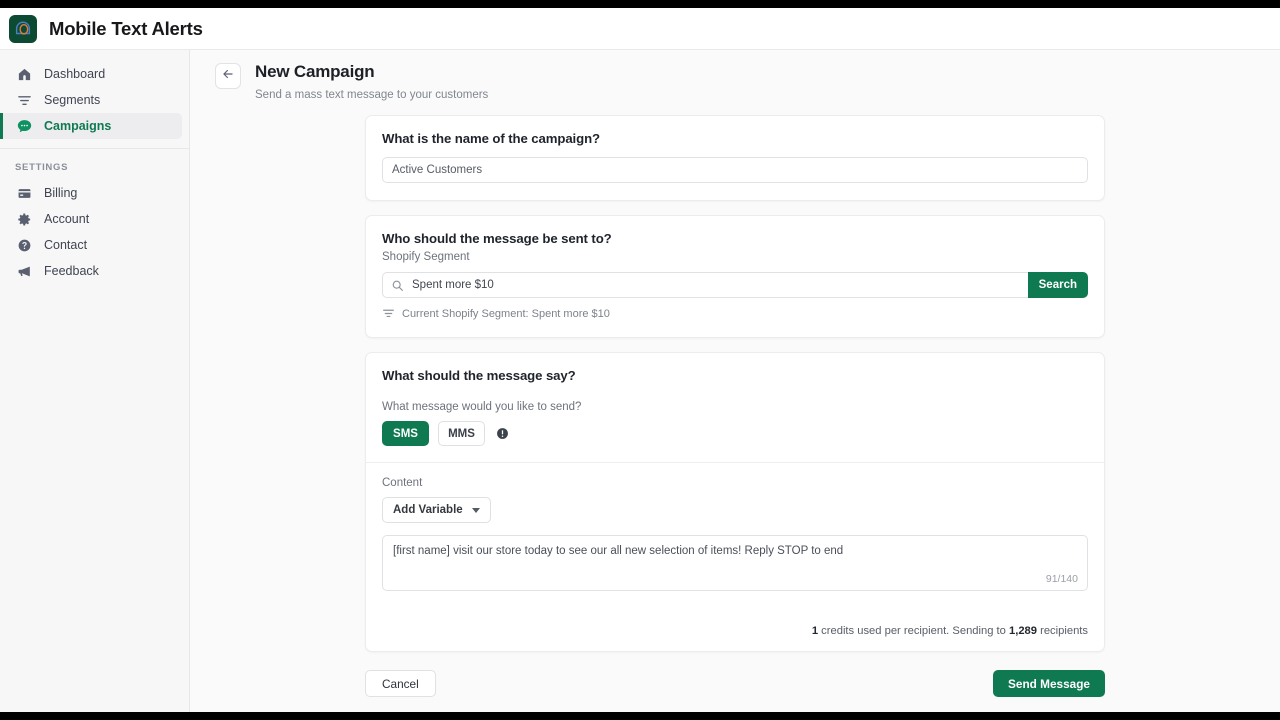  Describe the element at coordinates (91, 219) in the screenshot. I see `sidebar-item-account: Account` at that location.